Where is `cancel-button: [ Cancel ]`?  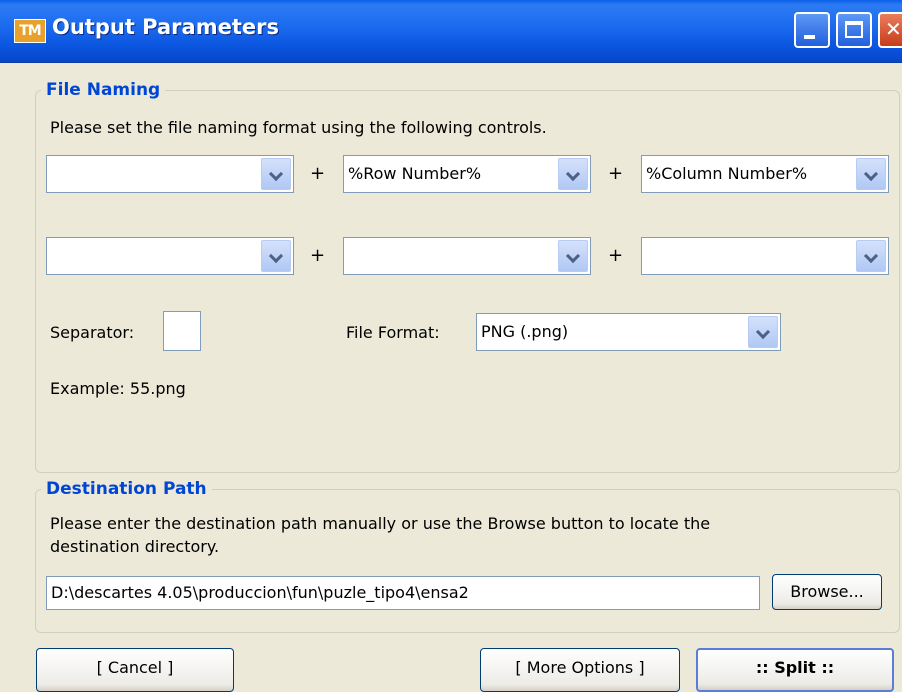 cancel-button: [ Cancel ] is located at coordinates (135, 670).